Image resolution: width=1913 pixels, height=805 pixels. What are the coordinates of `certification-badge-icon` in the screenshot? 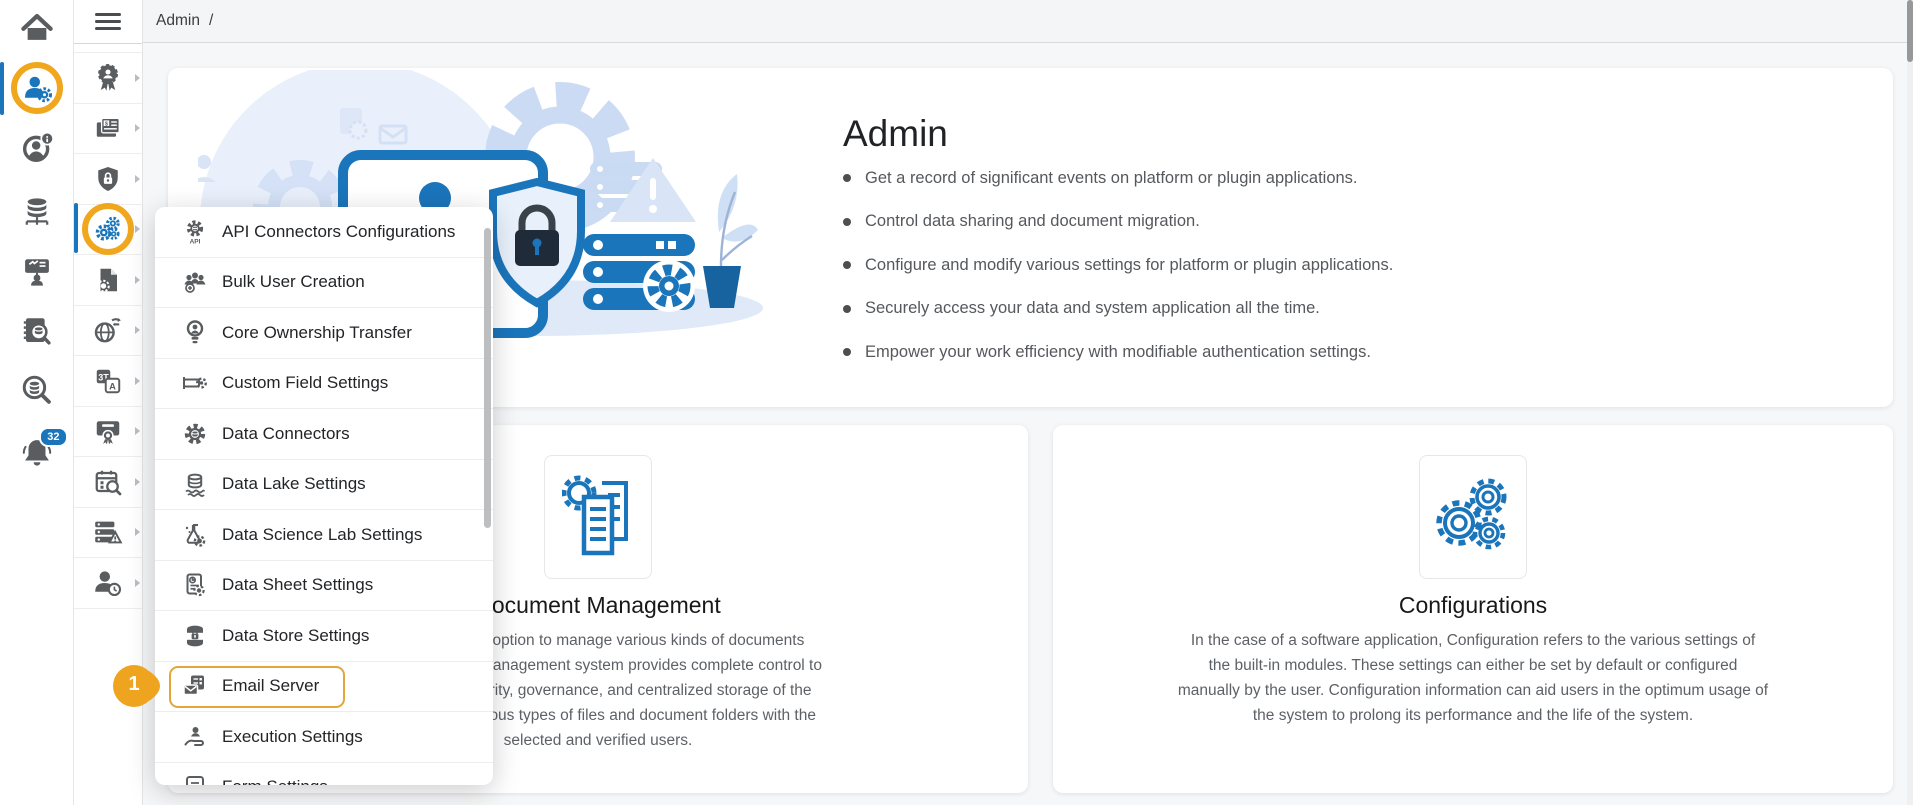 It's located at (108, 78).